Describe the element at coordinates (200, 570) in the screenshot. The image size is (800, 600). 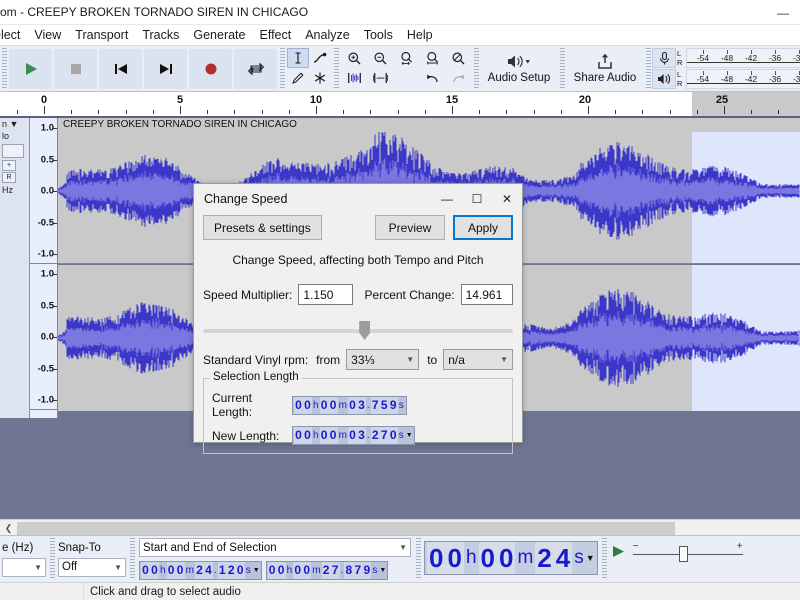
I see `selection-start-time: 0 0 h 0 0 m 2 4. 1 2 0 s ▼` at that location.